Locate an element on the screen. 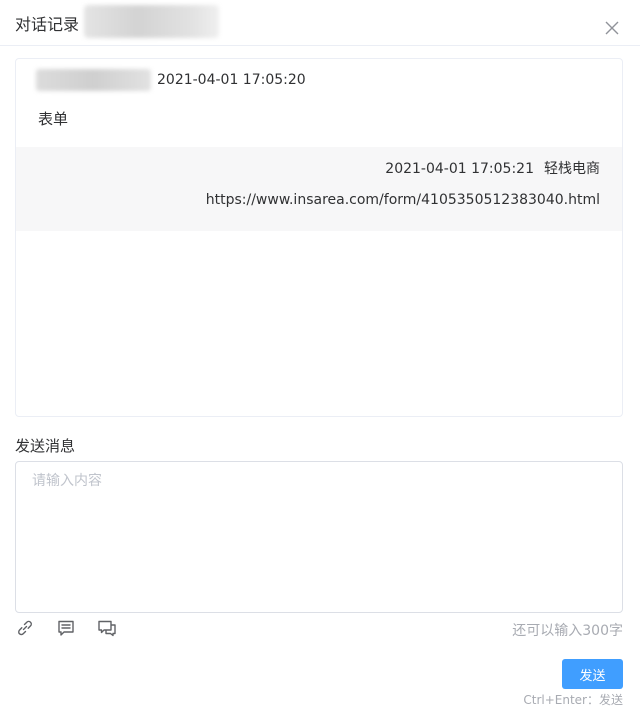 The width and height of the screenshot is (640, 723). message-timestamp: 2021-04-01 17:05:21 is located at coordinates (459, 169).